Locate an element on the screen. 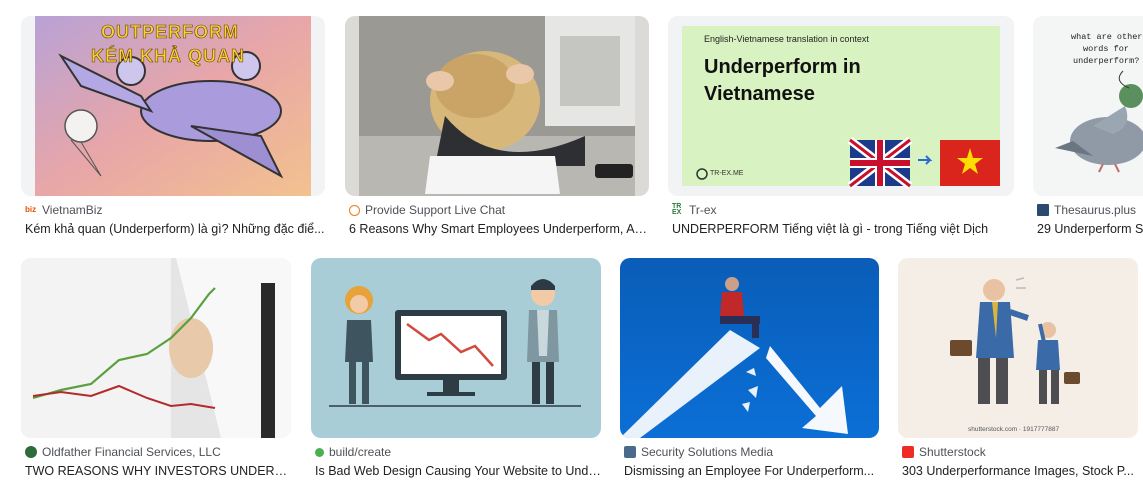  result-source: Security Solutions Media is located at coordinates (751, 452).